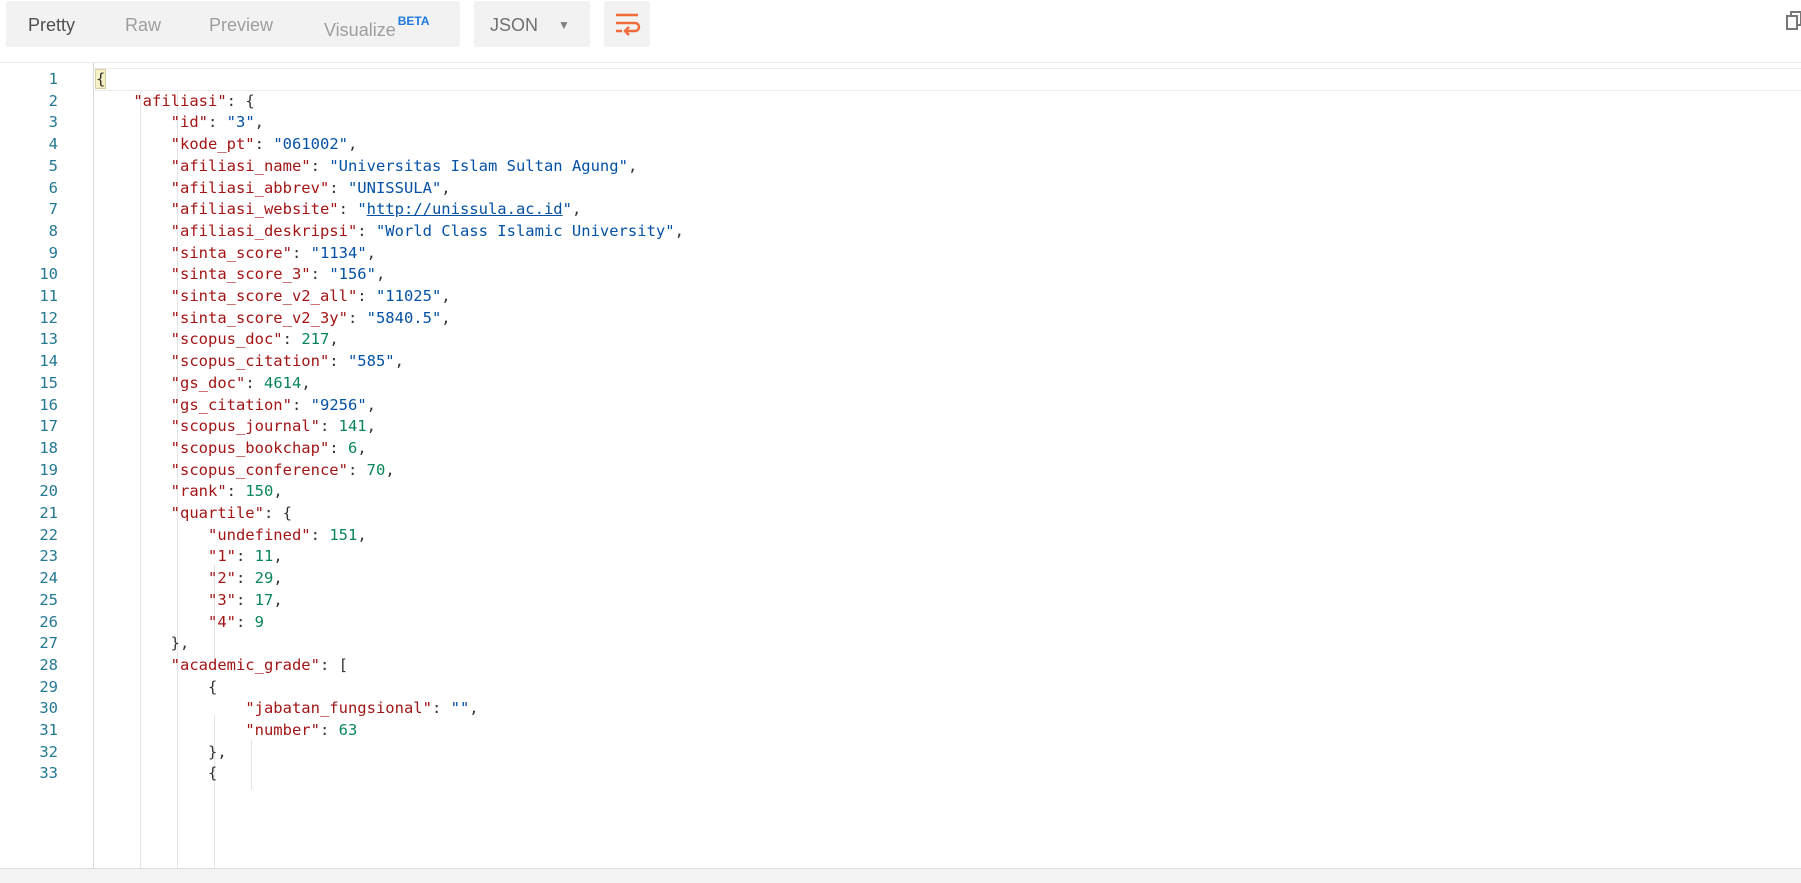 The height and width of the screenshot is (883, 1801). I want to click on copy-icon, so click(1793, 20).